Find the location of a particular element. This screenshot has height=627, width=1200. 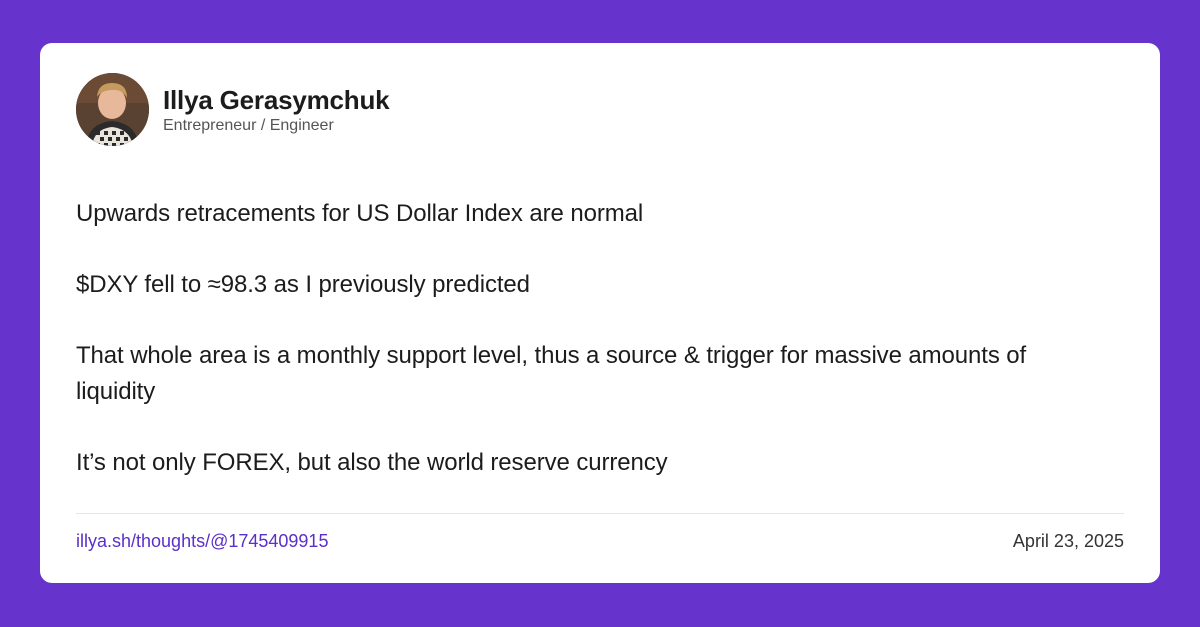

footer-divider is located at coordinates (600, 513).